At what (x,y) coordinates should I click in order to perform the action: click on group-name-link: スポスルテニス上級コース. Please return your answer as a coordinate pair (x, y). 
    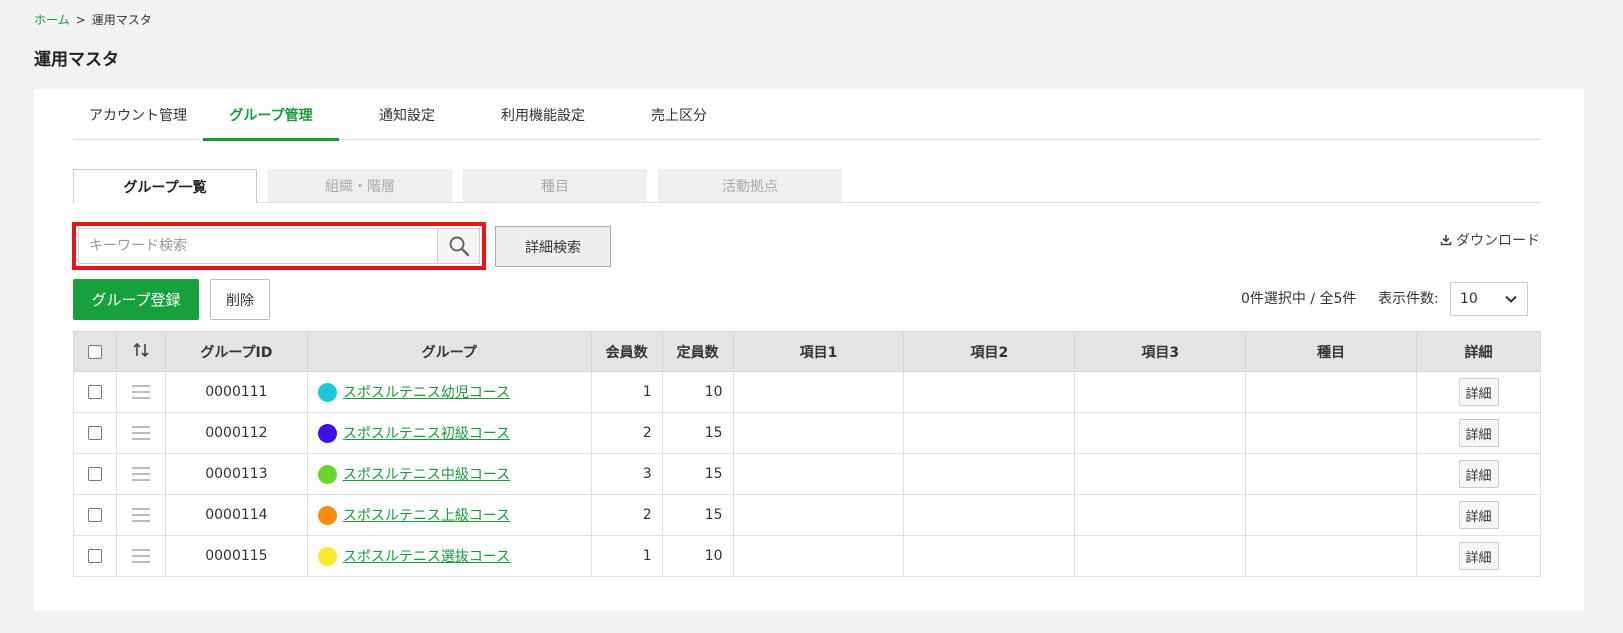
    Looking at the image, I should click on (426, 515).